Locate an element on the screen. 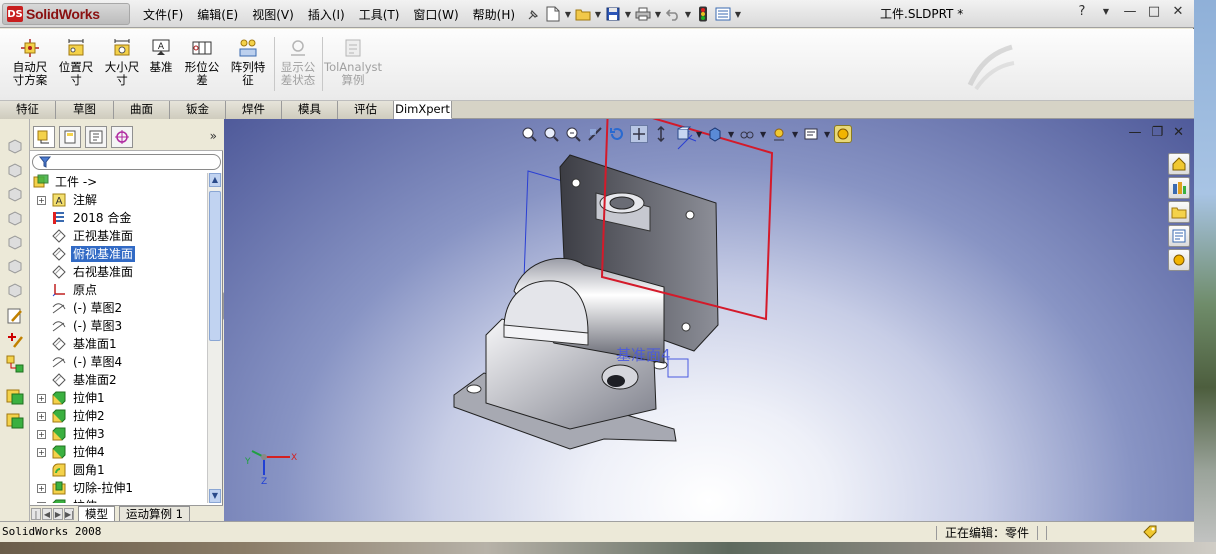  zoom-to-area-icon is located at coordinates (551, 134).